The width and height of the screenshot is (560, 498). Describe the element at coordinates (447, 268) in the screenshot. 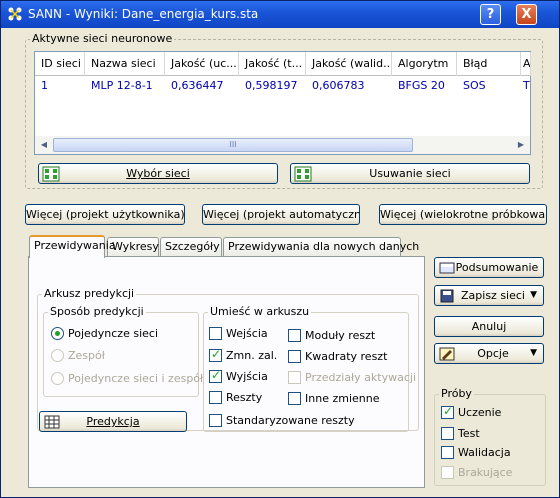

I see `summary-icon` at that location.